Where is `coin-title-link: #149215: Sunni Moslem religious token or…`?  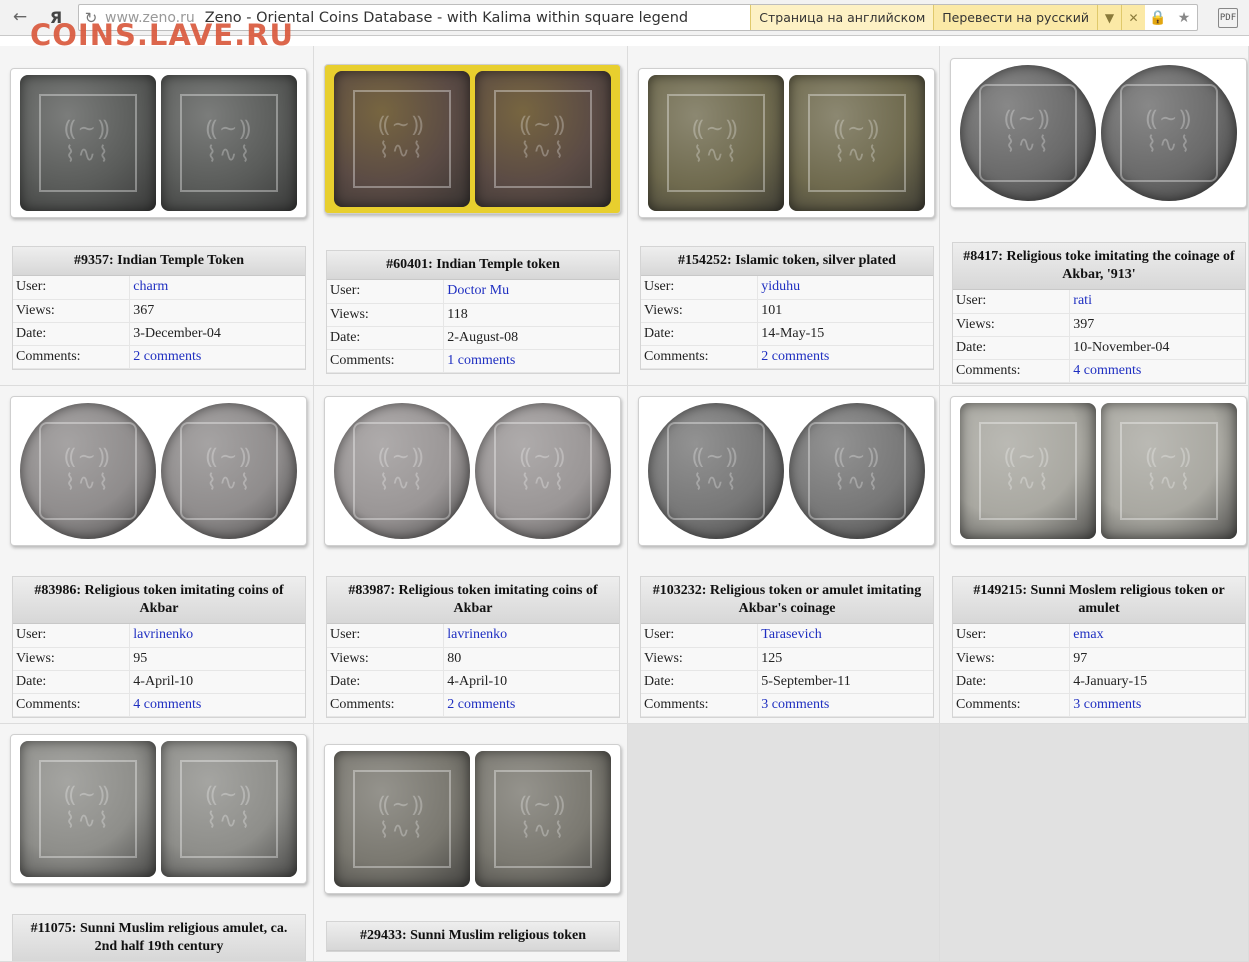 coin-title-link: #149215: Sunni Moslem religious token or… is located at coordinates (1099, 600).